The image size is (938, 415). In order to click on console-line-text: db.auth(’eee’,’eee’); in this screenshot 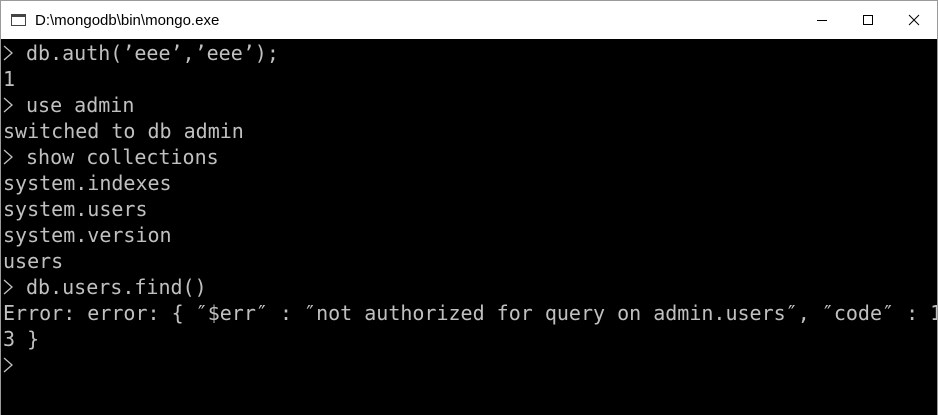, I will do `click(152, 53)`.